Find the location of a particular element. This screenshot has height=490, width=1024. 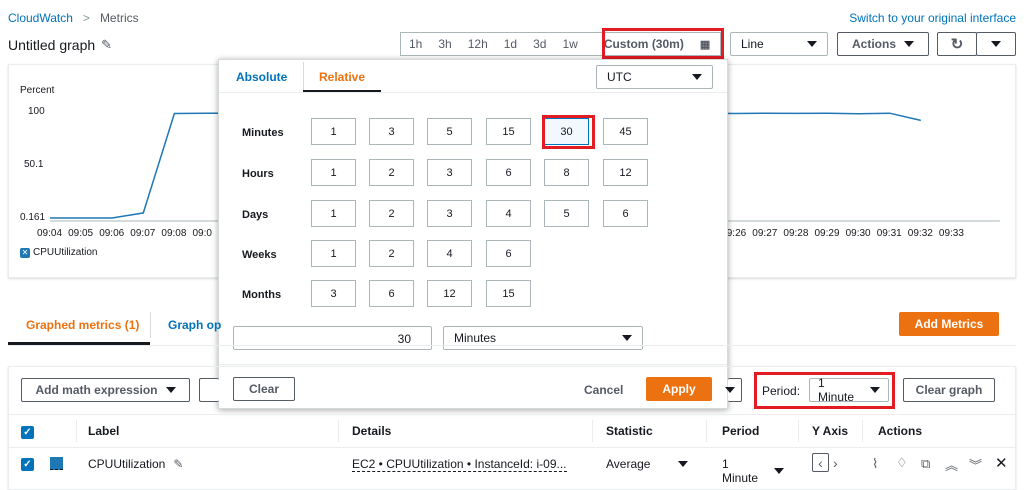

popup-footer-divider is located at coordinates (473, 364).